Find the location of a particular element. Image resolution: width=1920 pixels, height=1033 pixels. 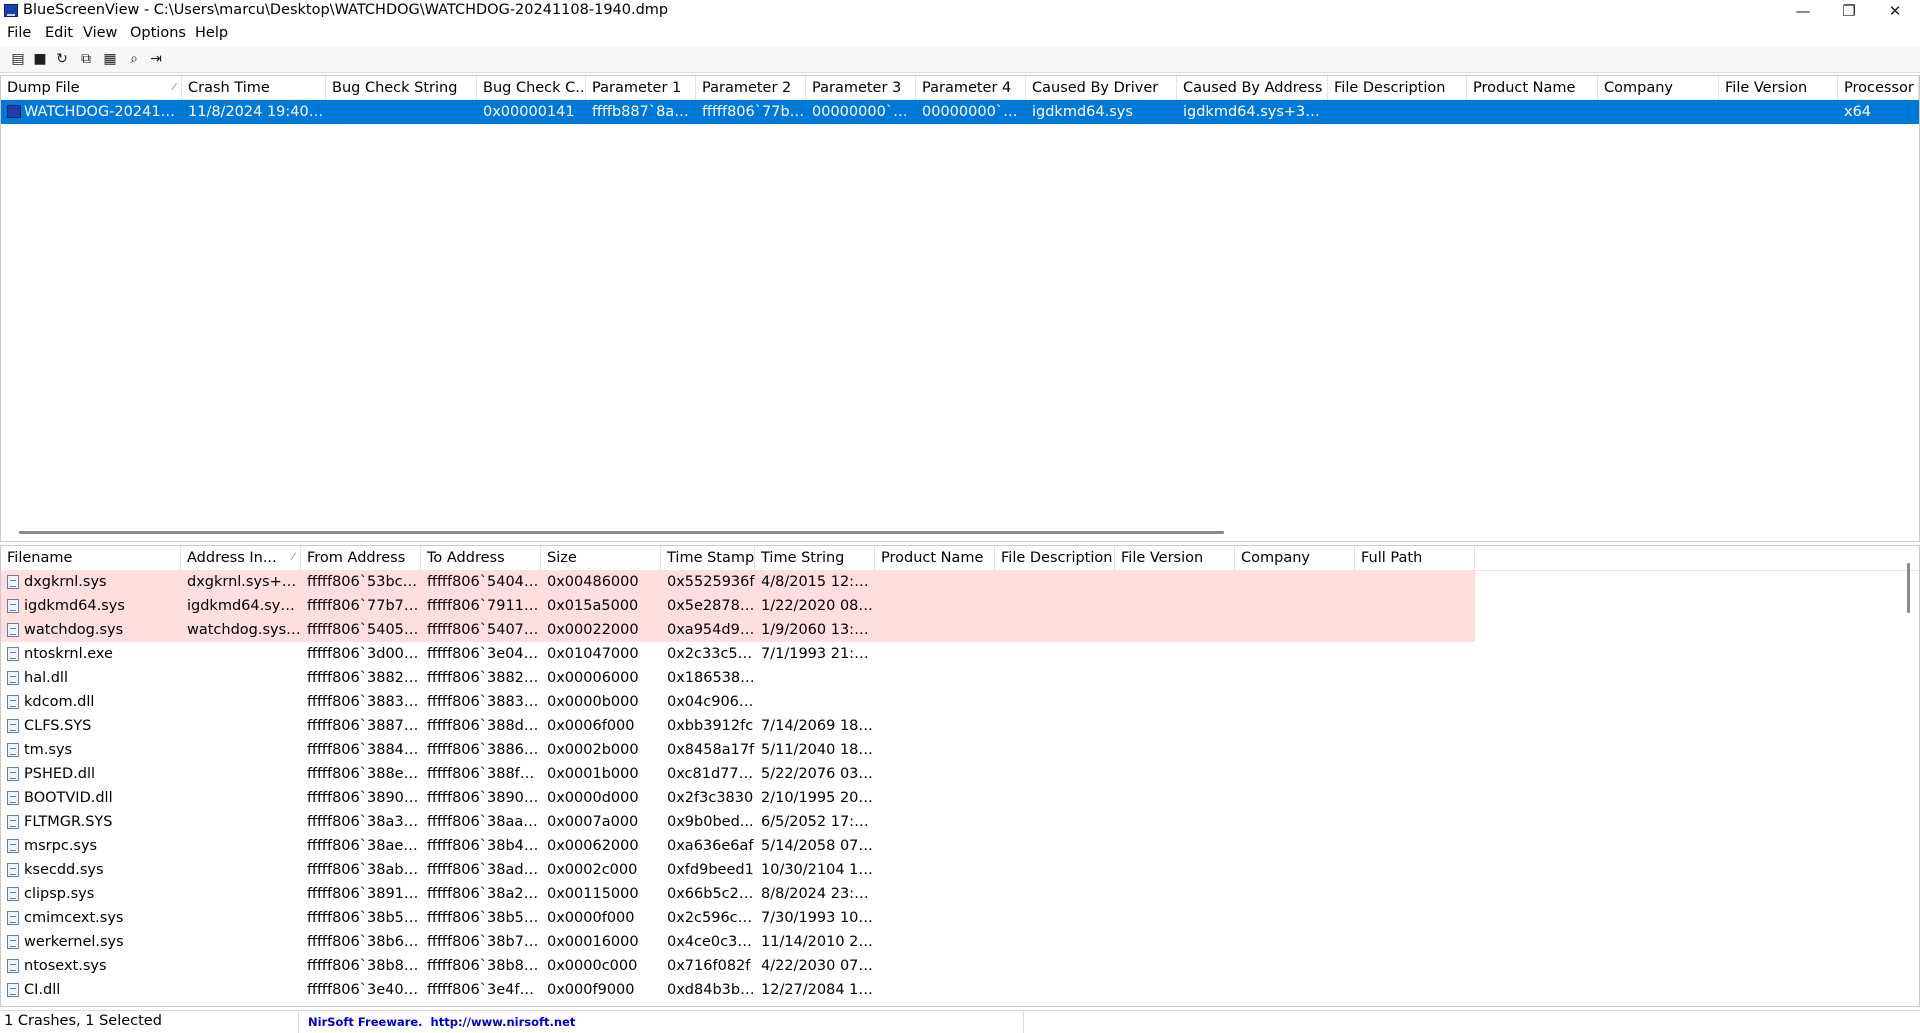

vertical-scrollbar is located at coordinates (1908, 588).